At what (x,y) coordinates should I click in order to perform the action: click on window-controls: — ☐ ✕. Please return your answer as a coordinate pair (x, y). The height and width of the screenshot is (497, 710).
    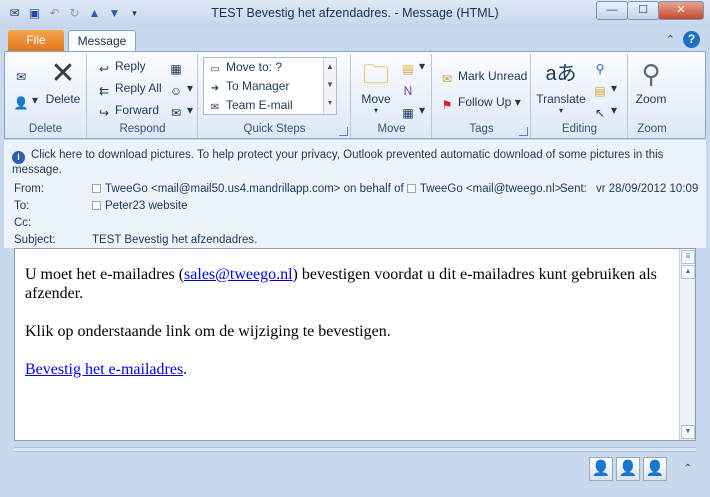
    Looking at the image, I should click on (650, 10).